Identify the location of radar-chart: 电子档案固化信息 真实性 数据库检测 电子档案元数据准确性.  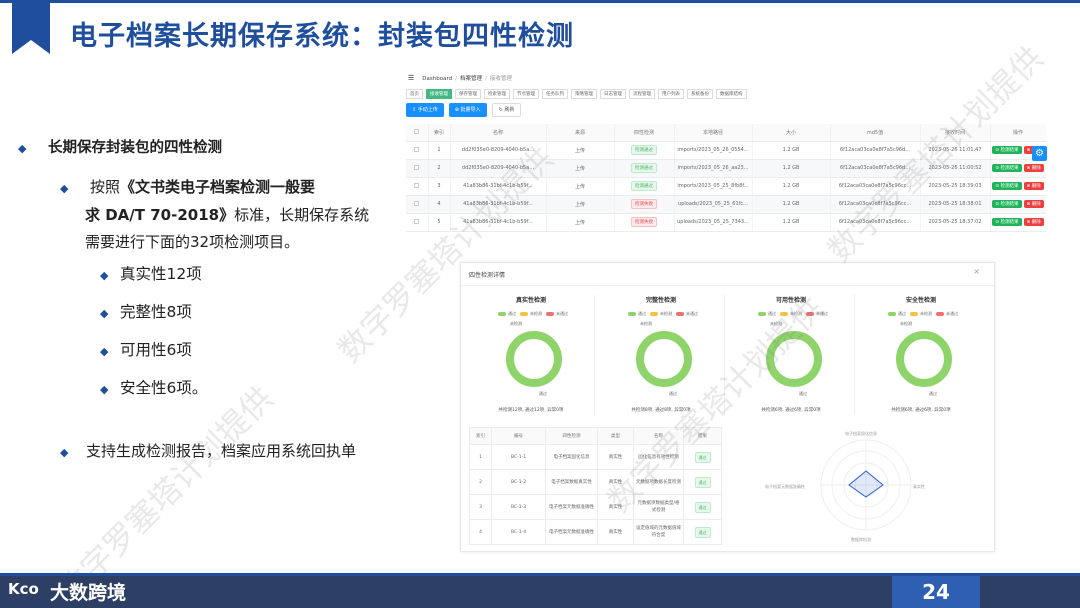
(845, 486).